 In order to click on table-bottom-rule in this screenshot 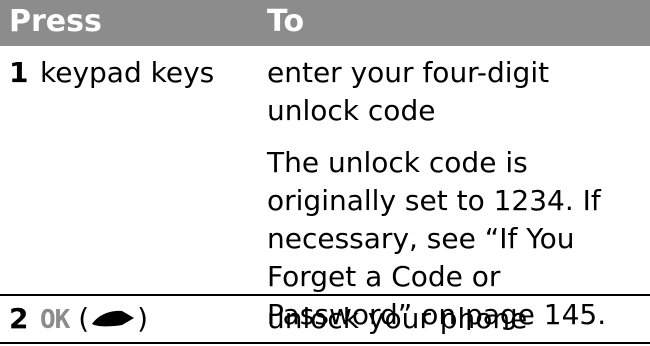, I will do `click(325, 343)`.